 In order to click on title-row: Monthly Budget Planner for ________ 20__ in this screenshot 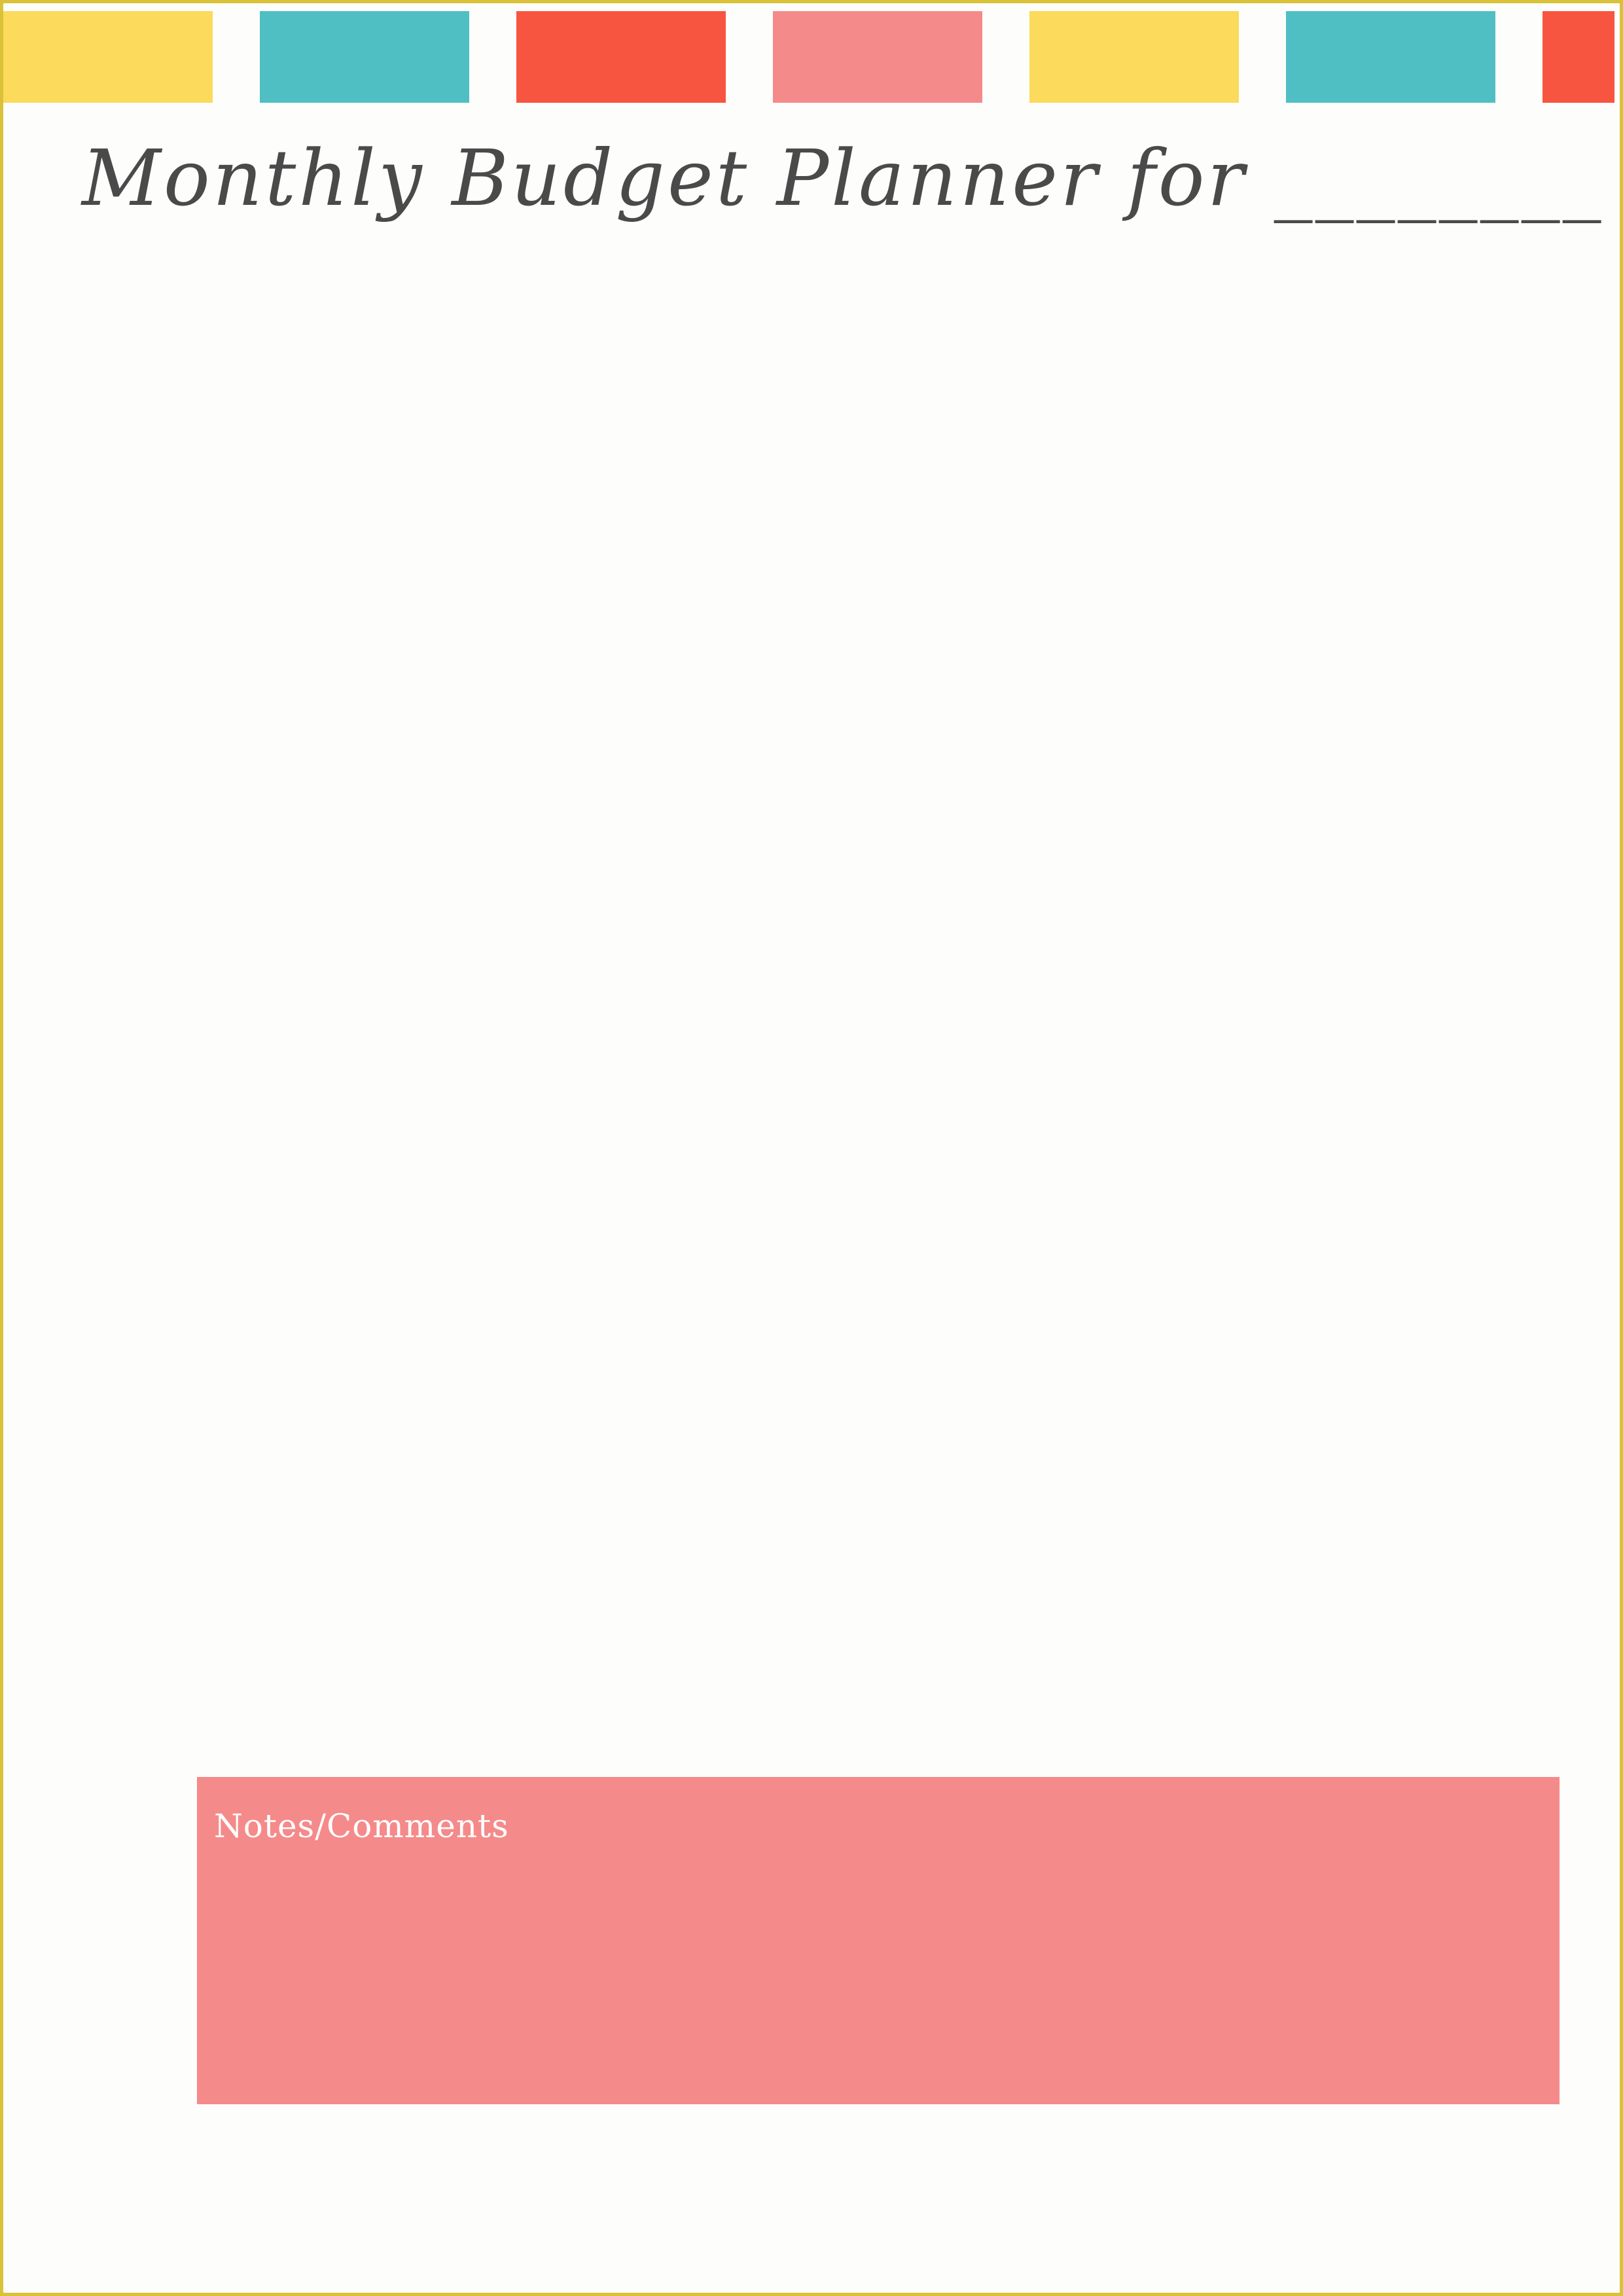, I will do `click(811, 180)`.